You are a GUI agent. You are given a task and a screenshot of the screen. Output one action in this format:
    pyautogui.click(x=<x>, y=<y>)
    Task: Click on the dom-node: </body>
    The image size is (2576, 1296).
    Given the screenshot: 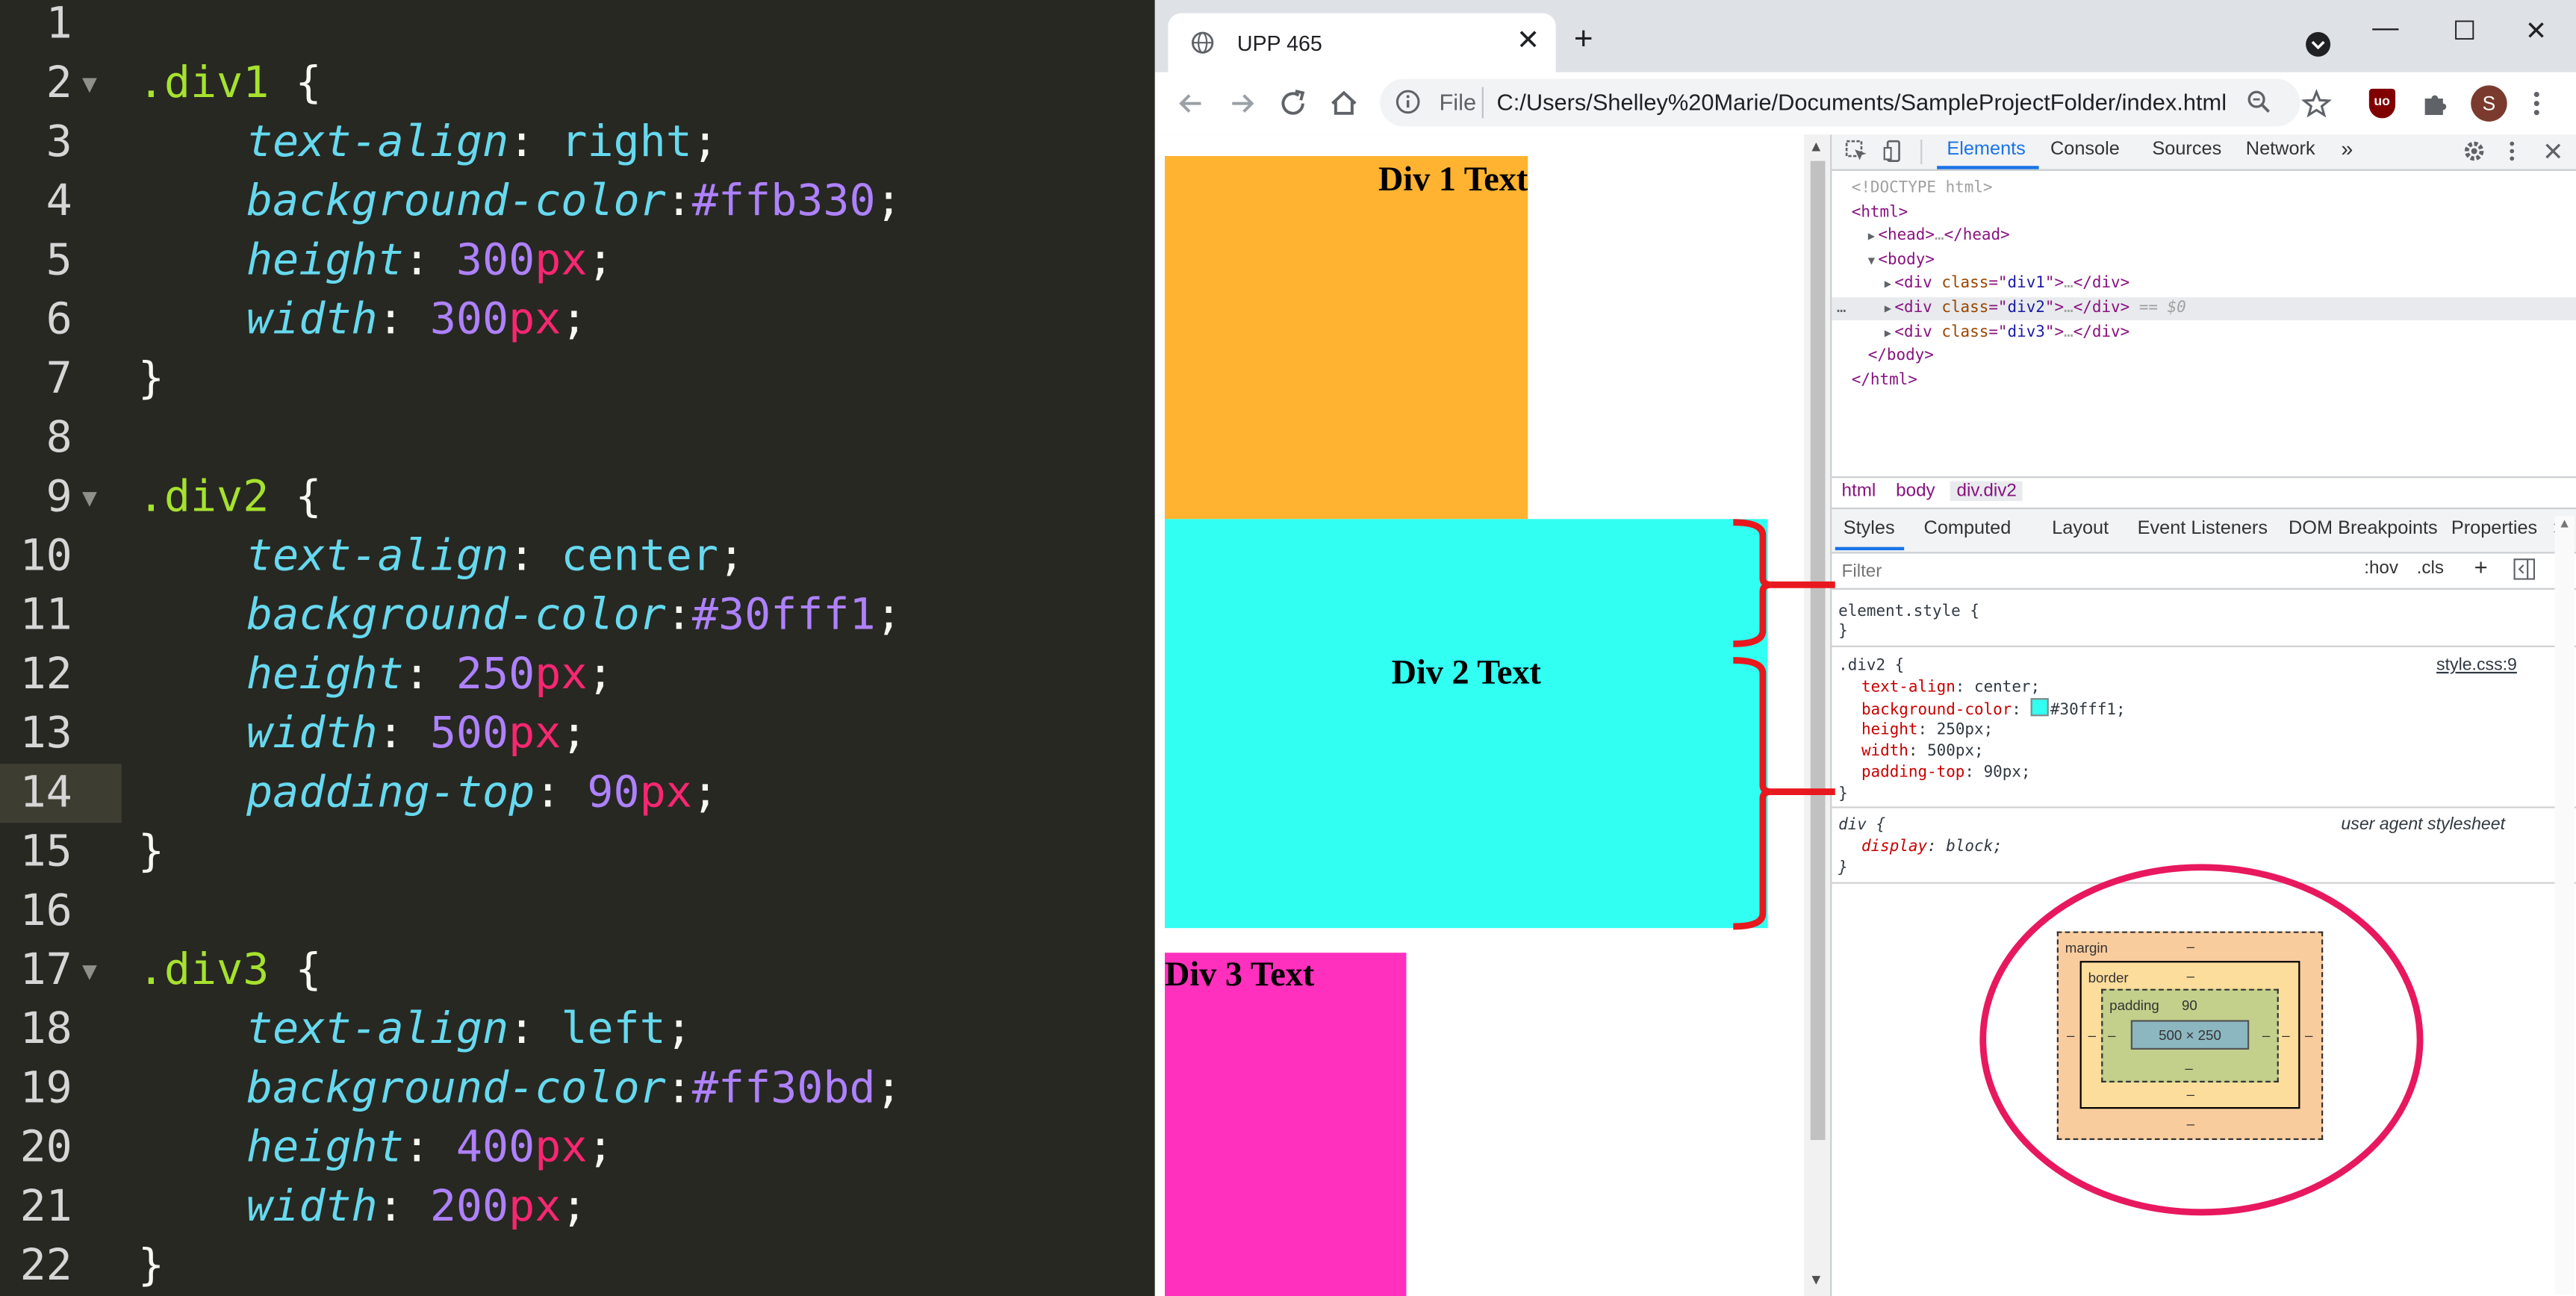 What is the action you would take?
    pyautogui.click(x=2204, y=356)
    